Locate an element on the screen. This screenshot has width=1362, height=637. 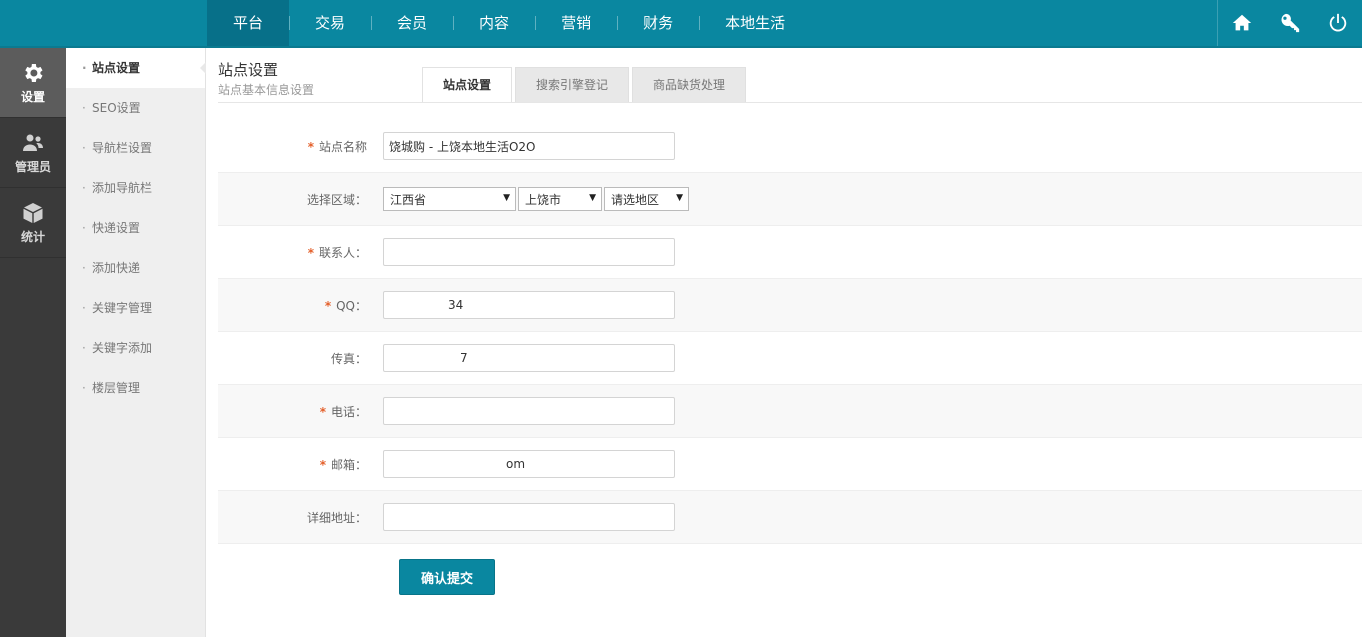
rail-item-admin: 管理员 is located at coordinates (33, 153).